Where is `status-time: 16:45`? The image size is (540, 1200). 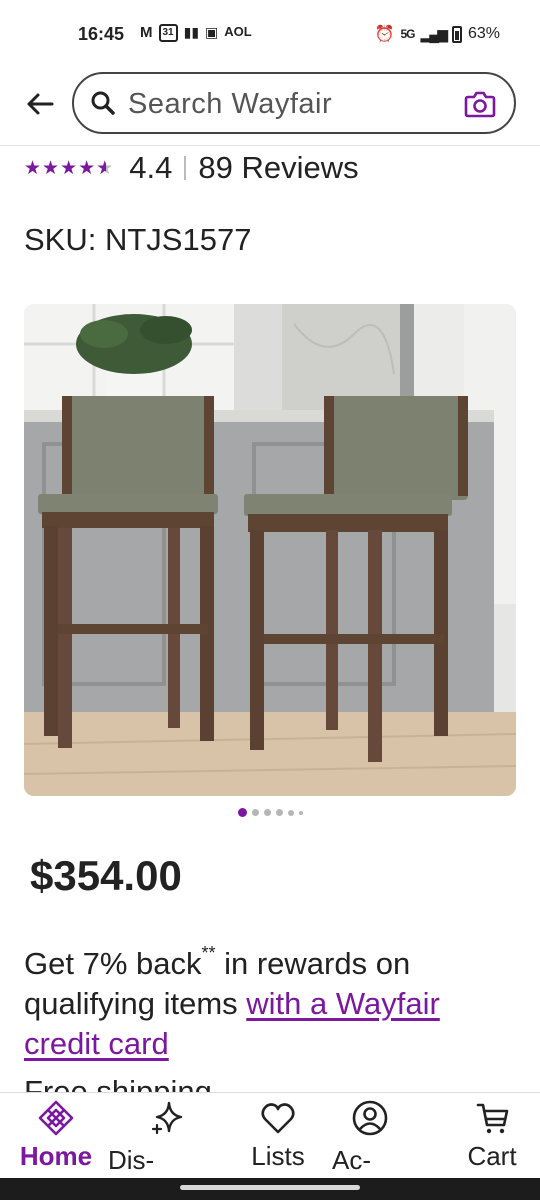 status-time: 16:45 is located at coordinates (101, 34).